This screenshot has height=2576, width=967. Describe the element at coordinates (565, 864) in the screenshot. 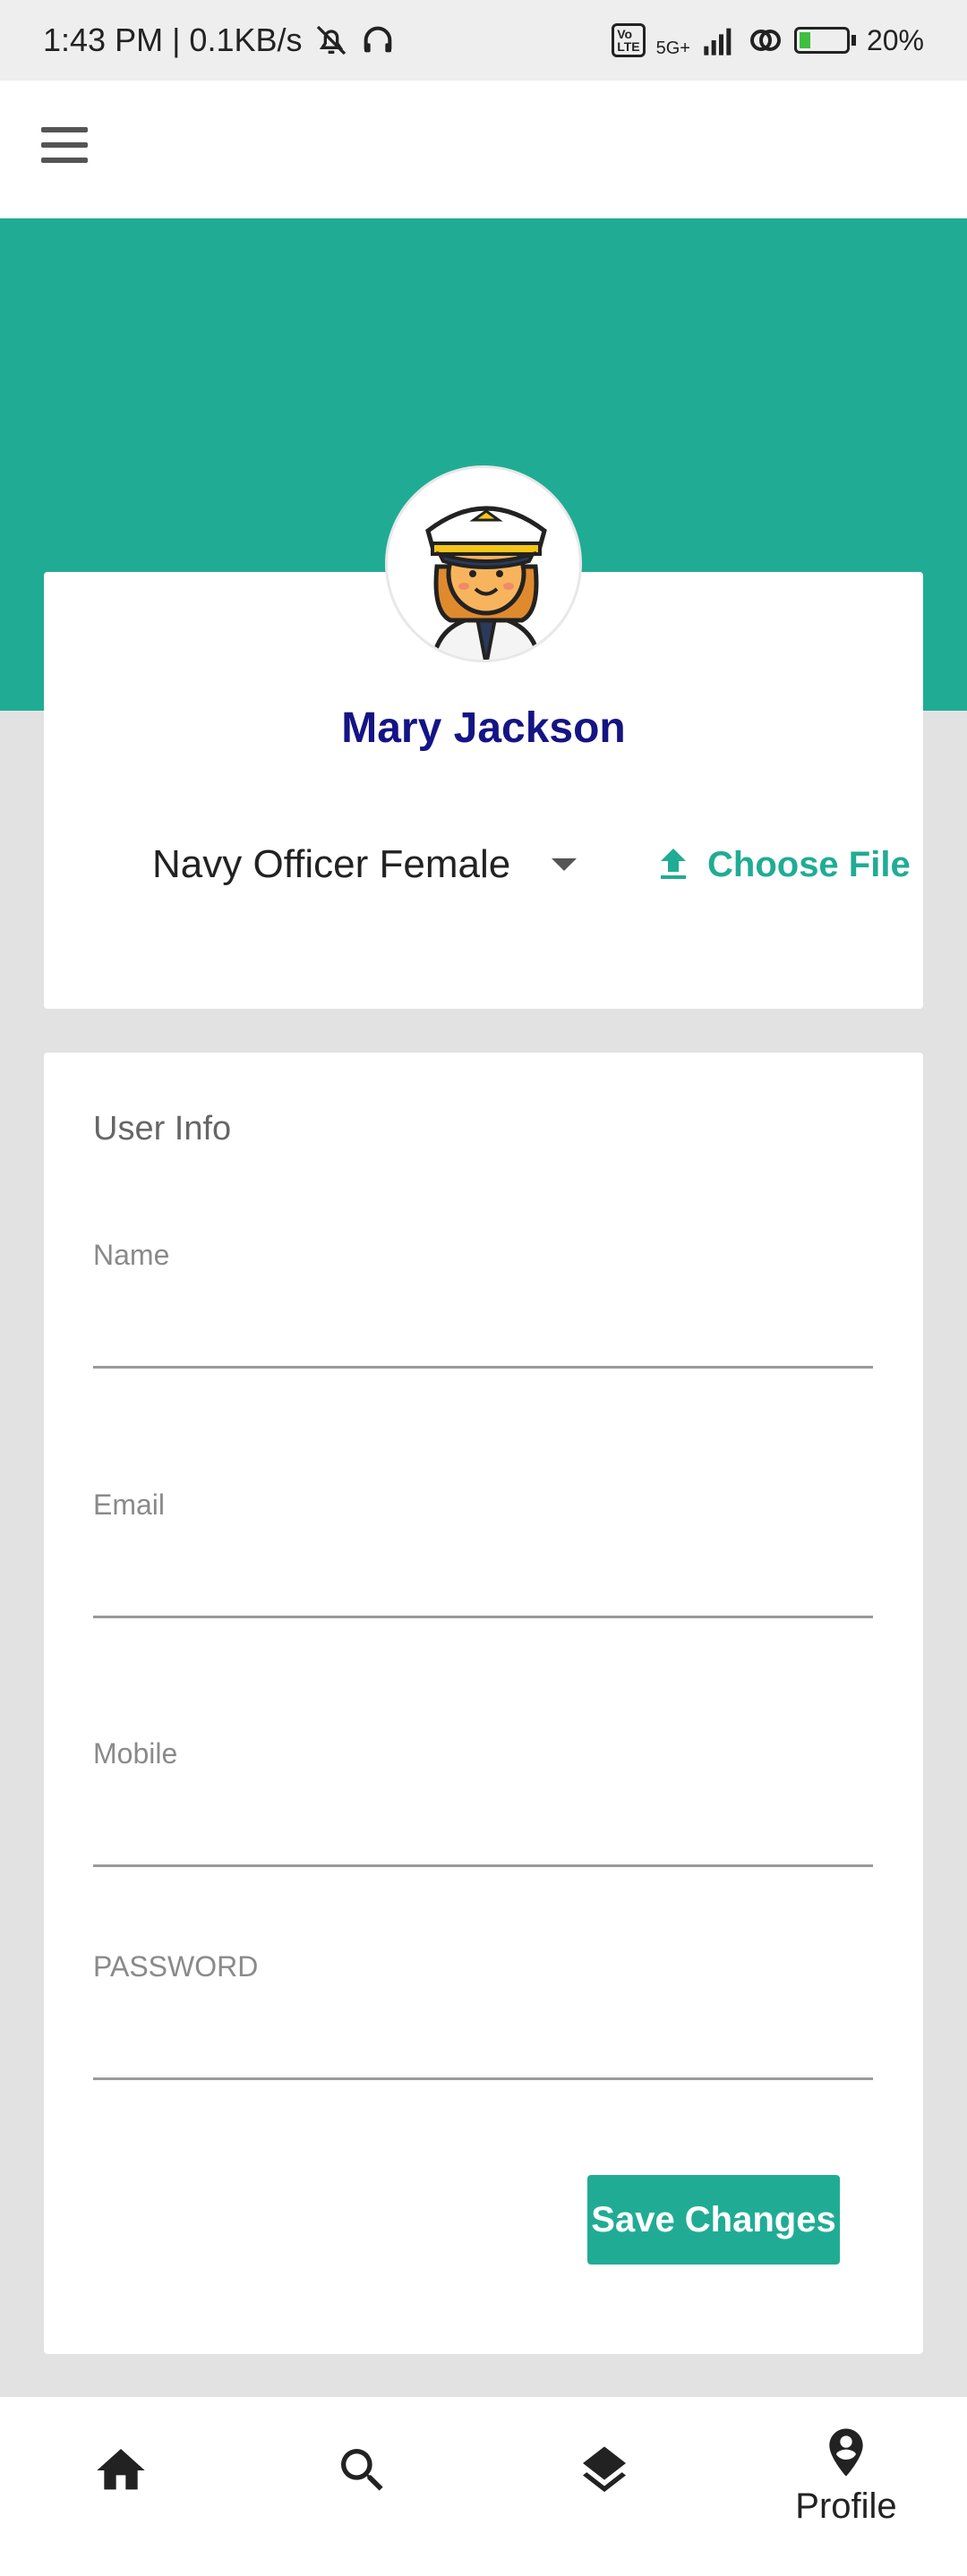

I see `dropdown-arrow-icon` at that location.